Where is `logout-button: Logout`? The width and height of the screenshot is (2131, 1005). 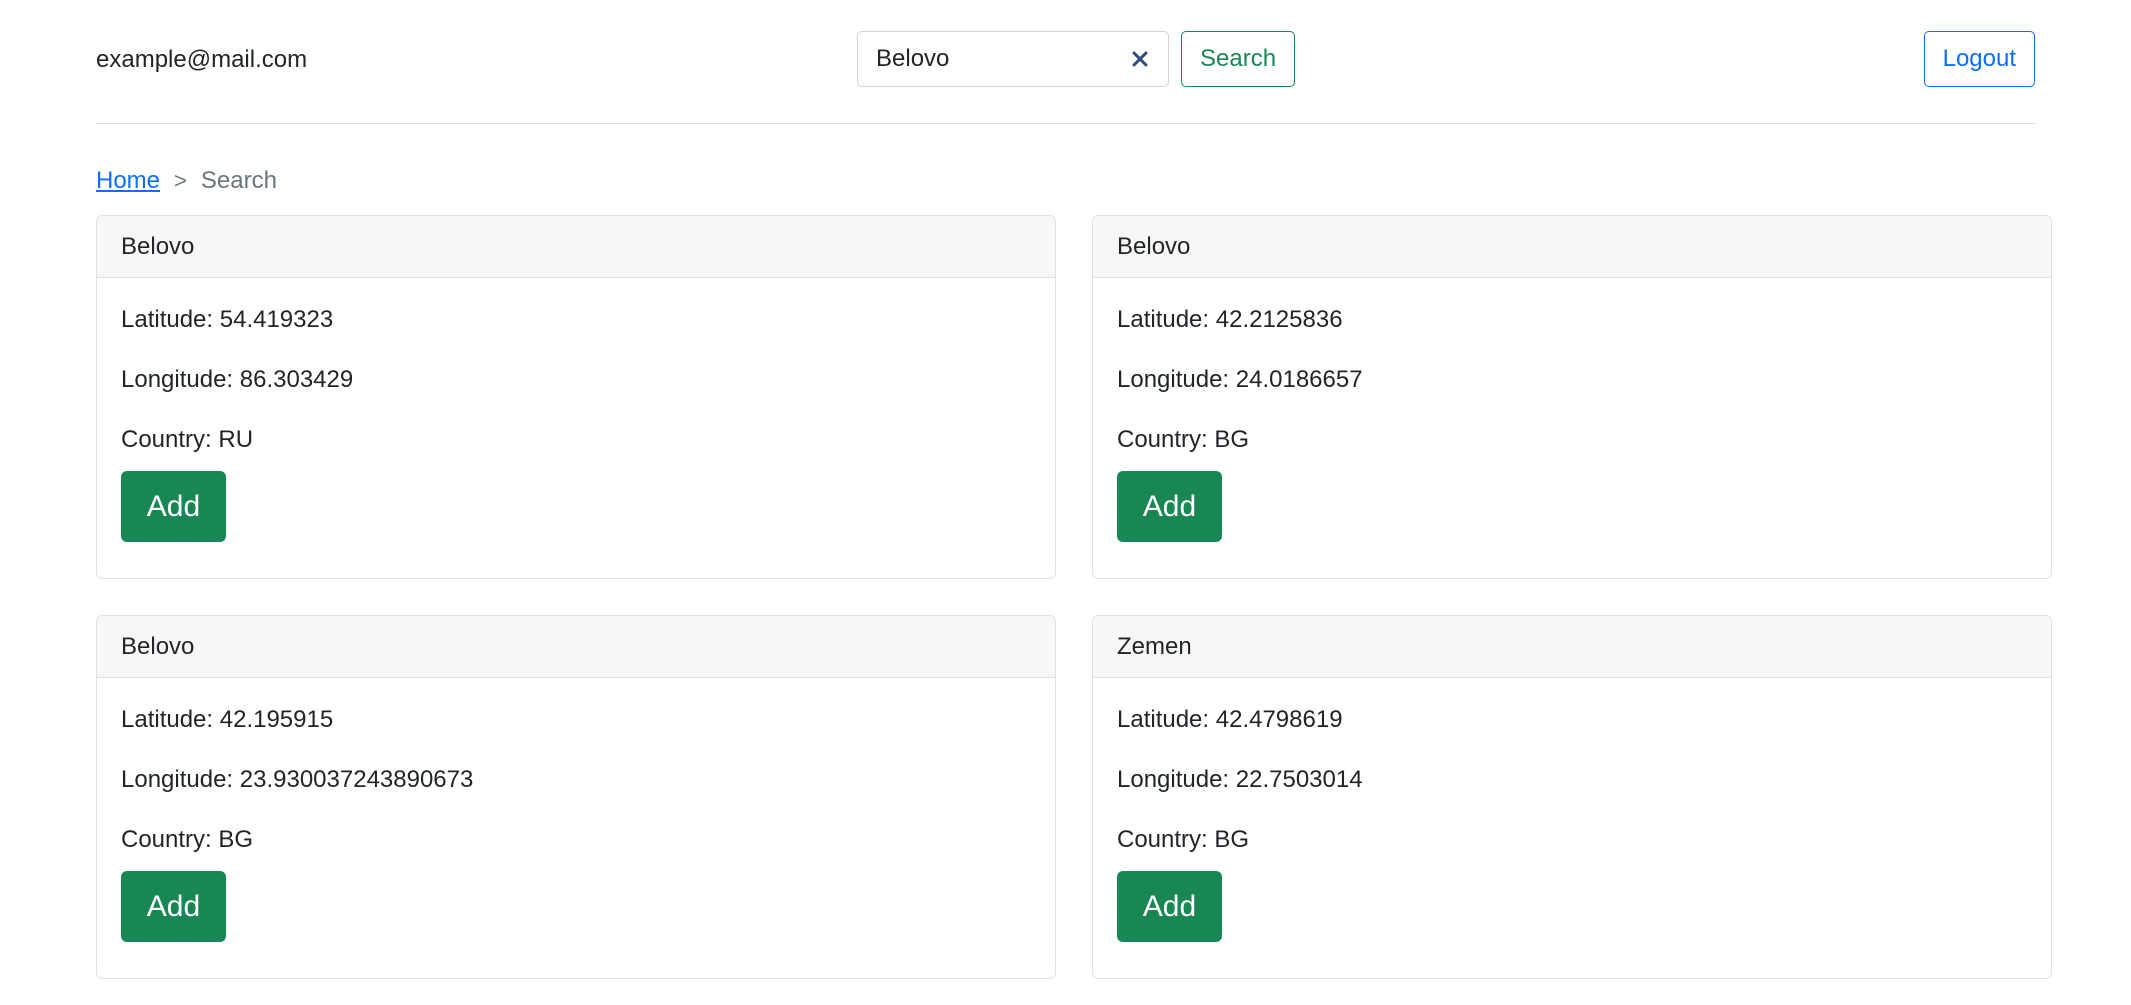 logout-button: Logout is located at coordinates (1979, 59).